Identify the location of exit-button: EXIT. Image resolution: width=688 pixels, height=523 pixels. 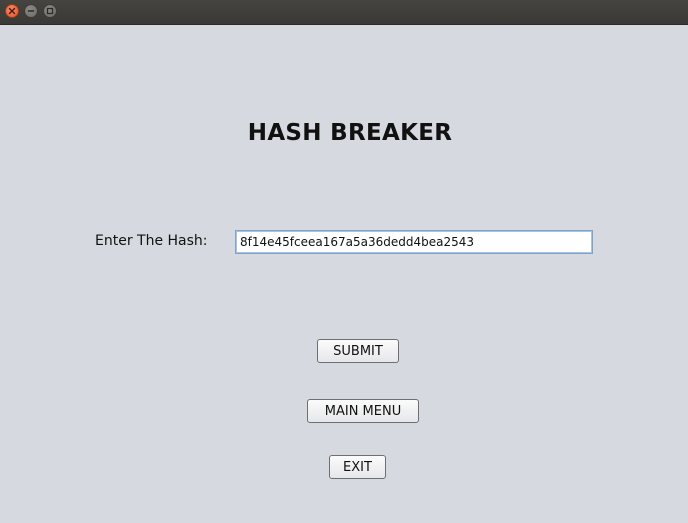
(357, 467).